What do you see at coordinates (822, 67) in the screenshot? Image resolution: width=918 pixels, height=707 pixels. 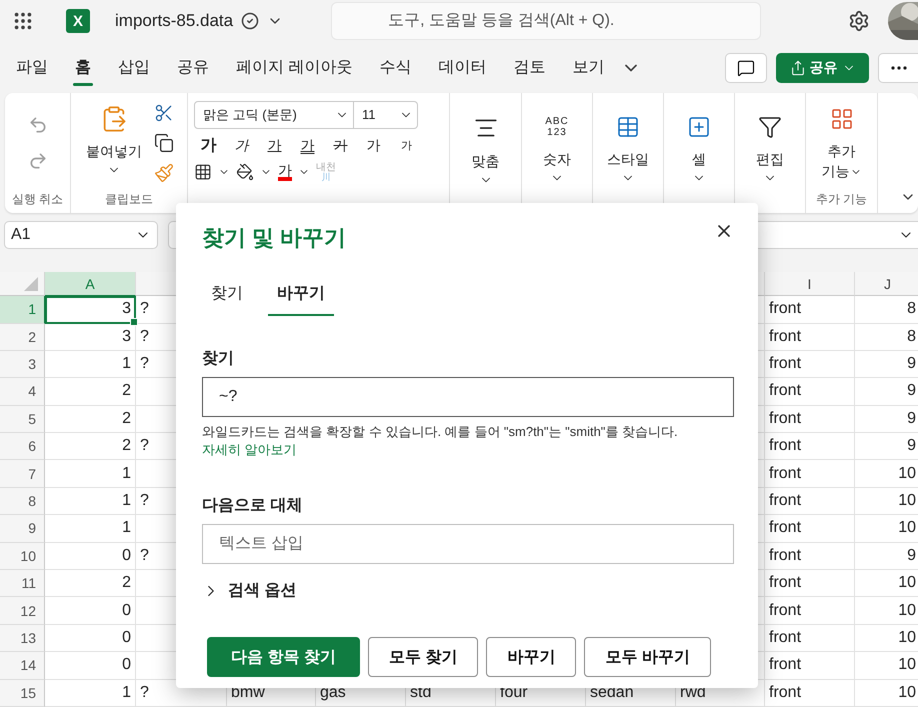 I see `share-button: 공유` at bounding box center [822, 67].